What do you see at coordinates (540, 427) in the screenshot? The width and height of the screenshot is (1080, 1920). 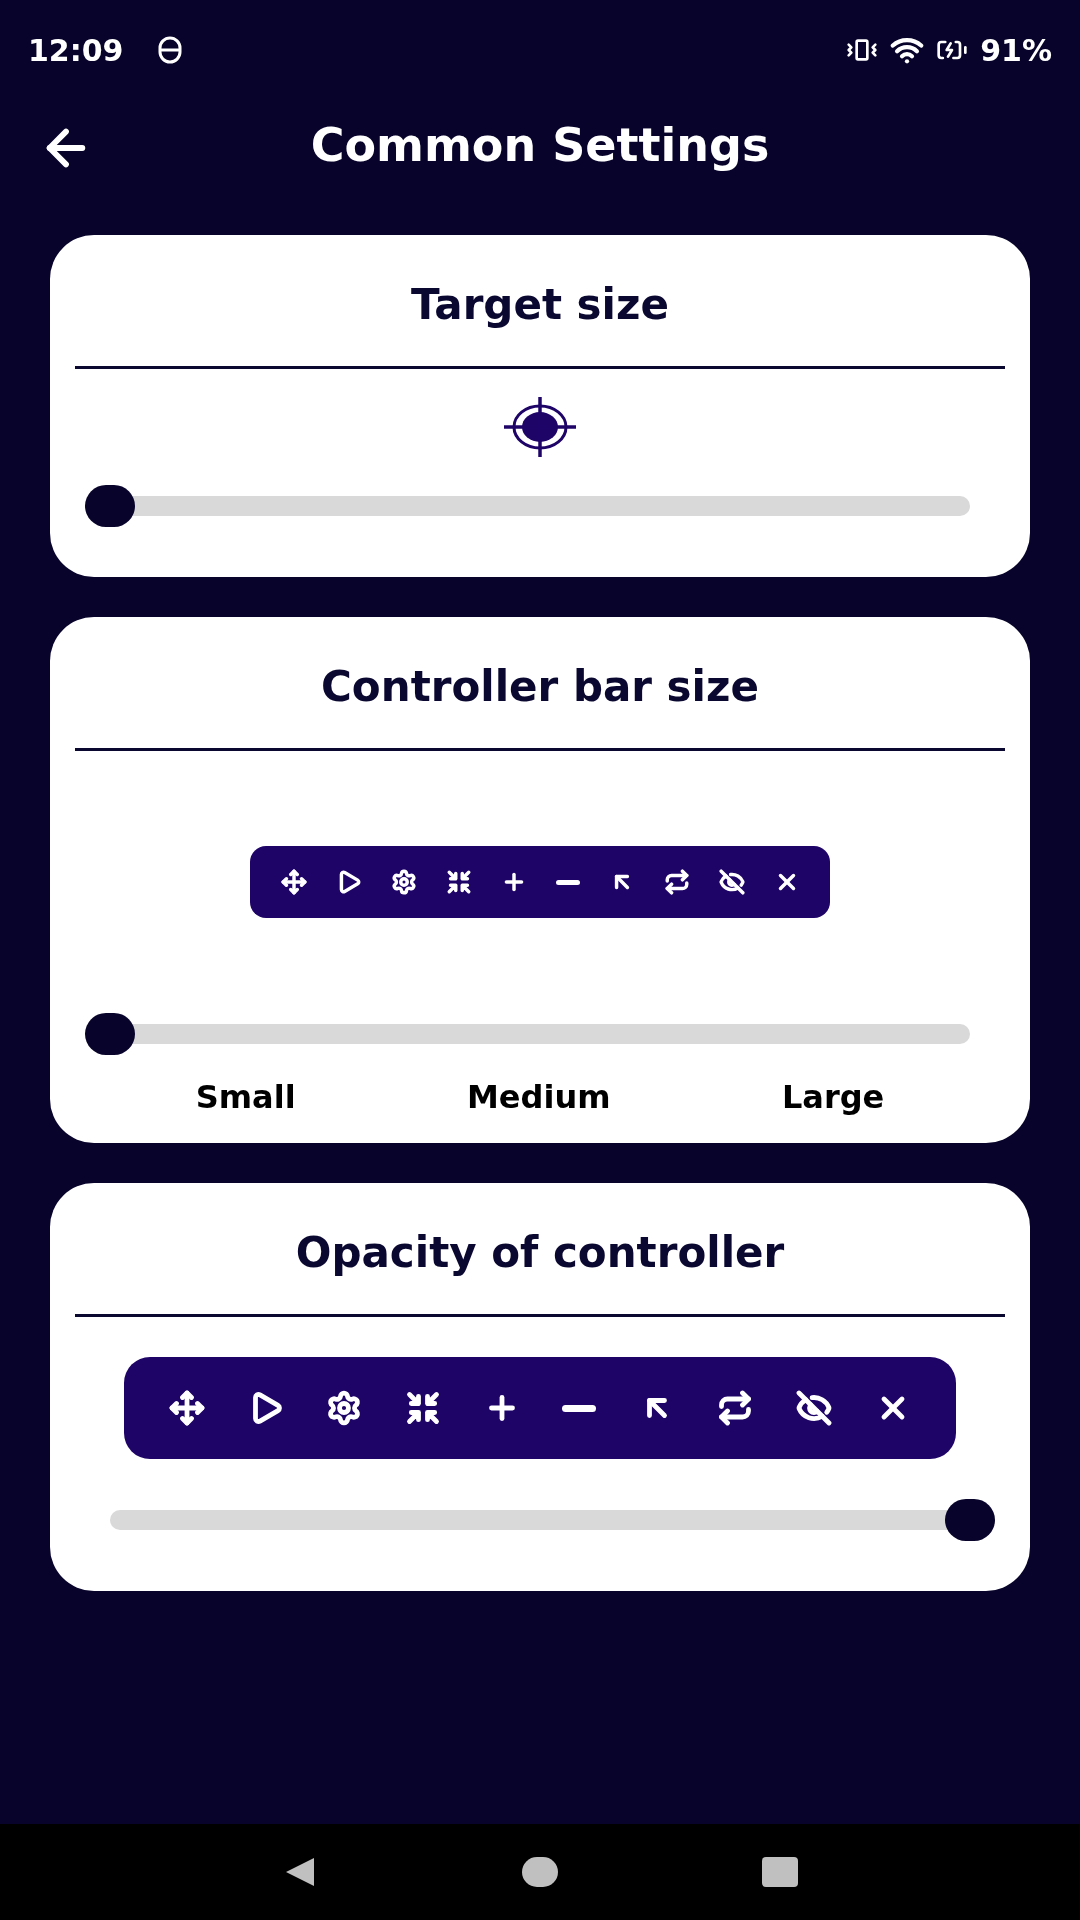 I see `crosshair-icon` at bounding box center [540, 427].